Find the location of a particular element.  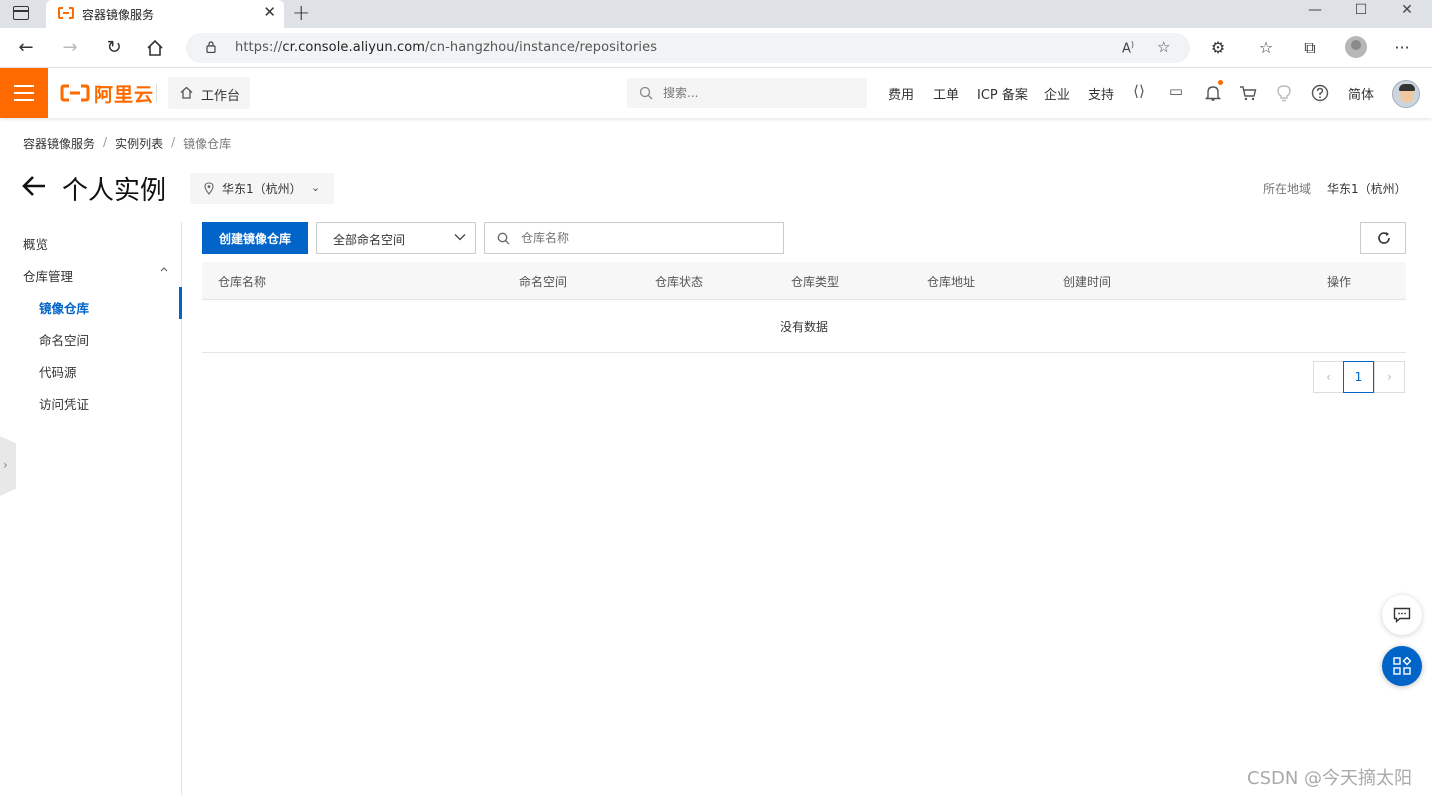

breadcrumb: 容器镜像服务 / 实例列表 / 镜像仓库 is located at coordinates (127, 143).